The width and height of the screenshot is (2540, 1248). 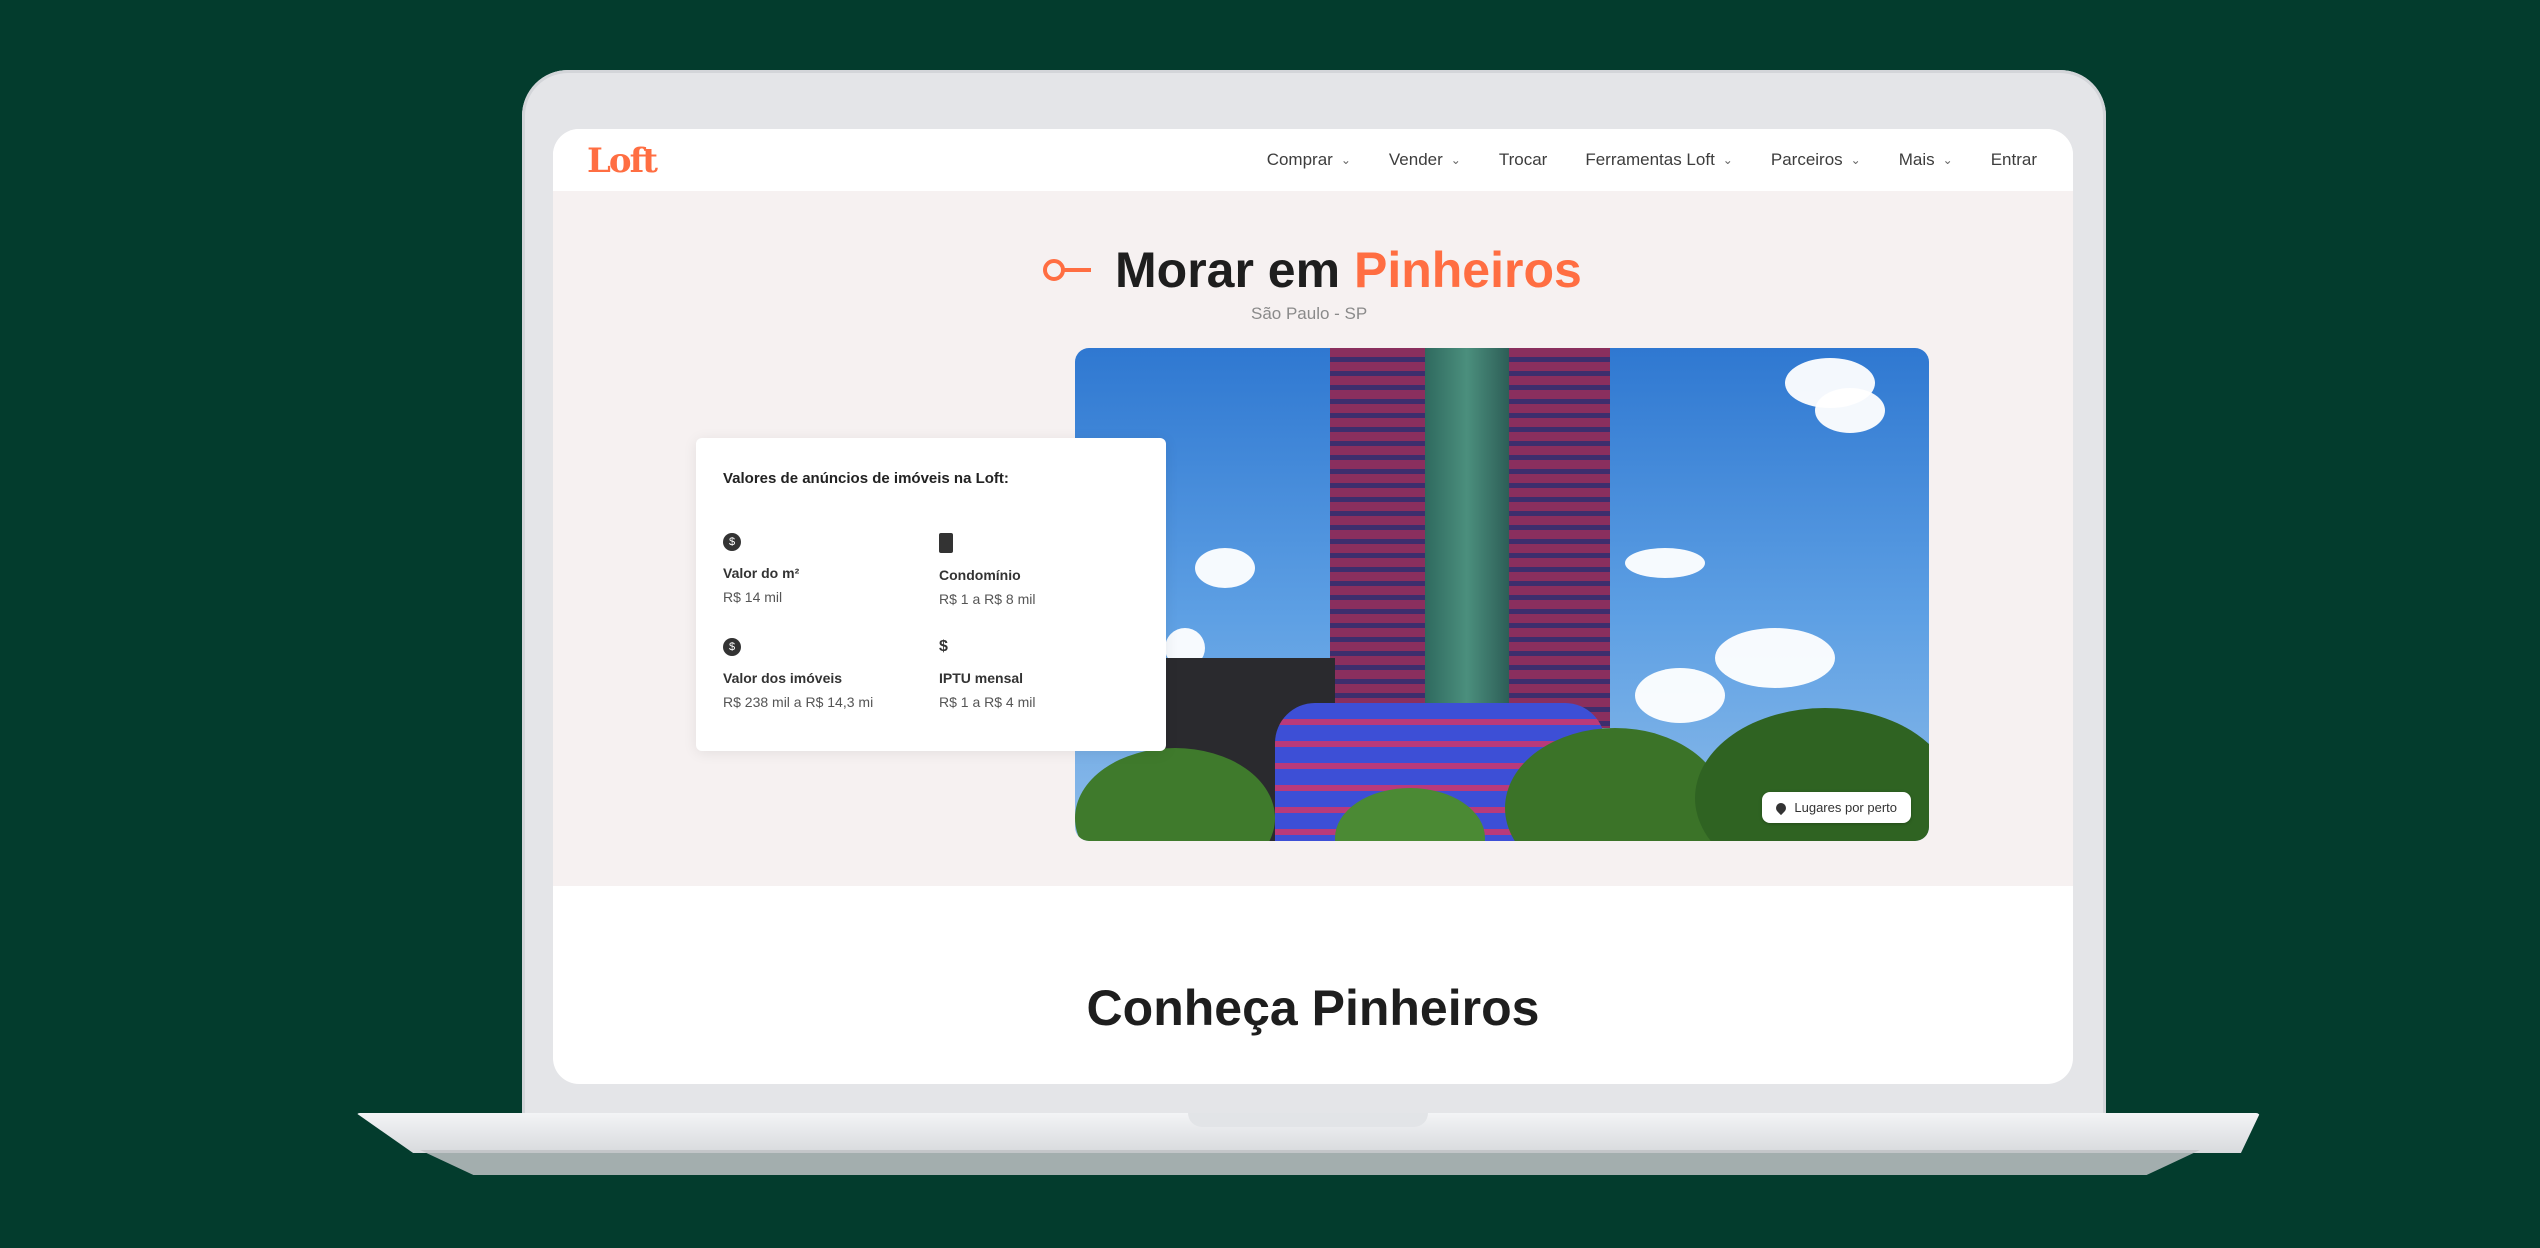 I want to click on loft-logo: Loft, so click(x=622, y=161).